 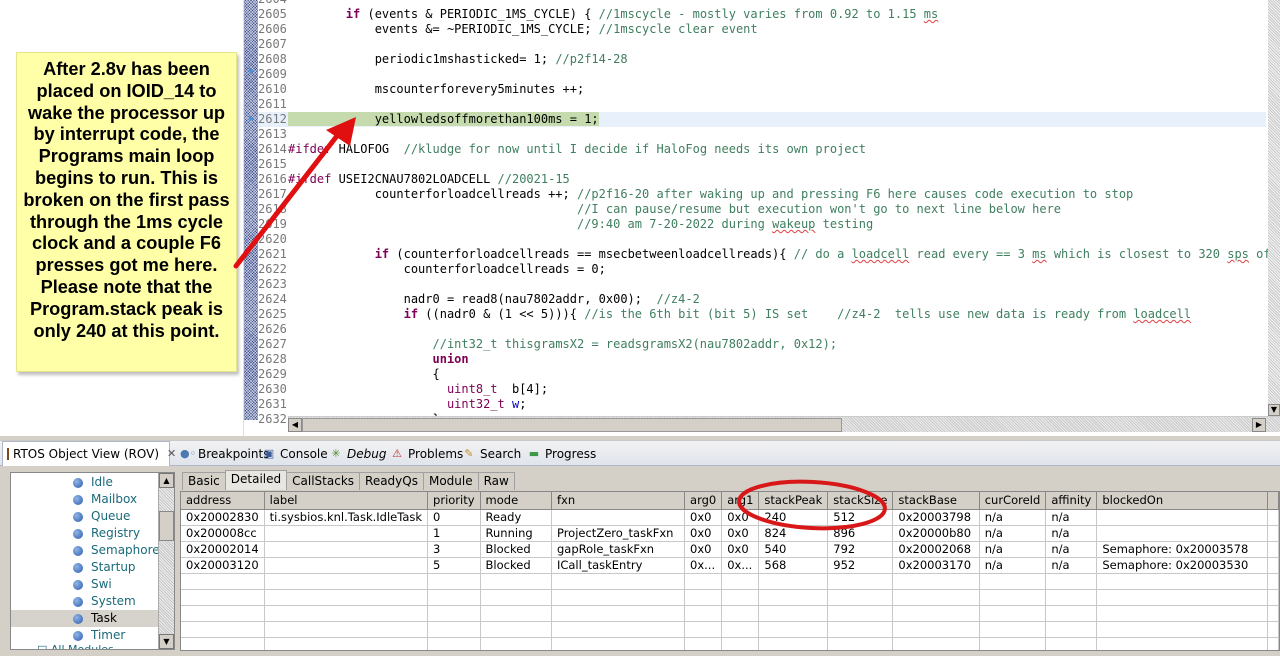 I want to click on tree-scroll-up-button: ▲, so click(x=166, y=480).